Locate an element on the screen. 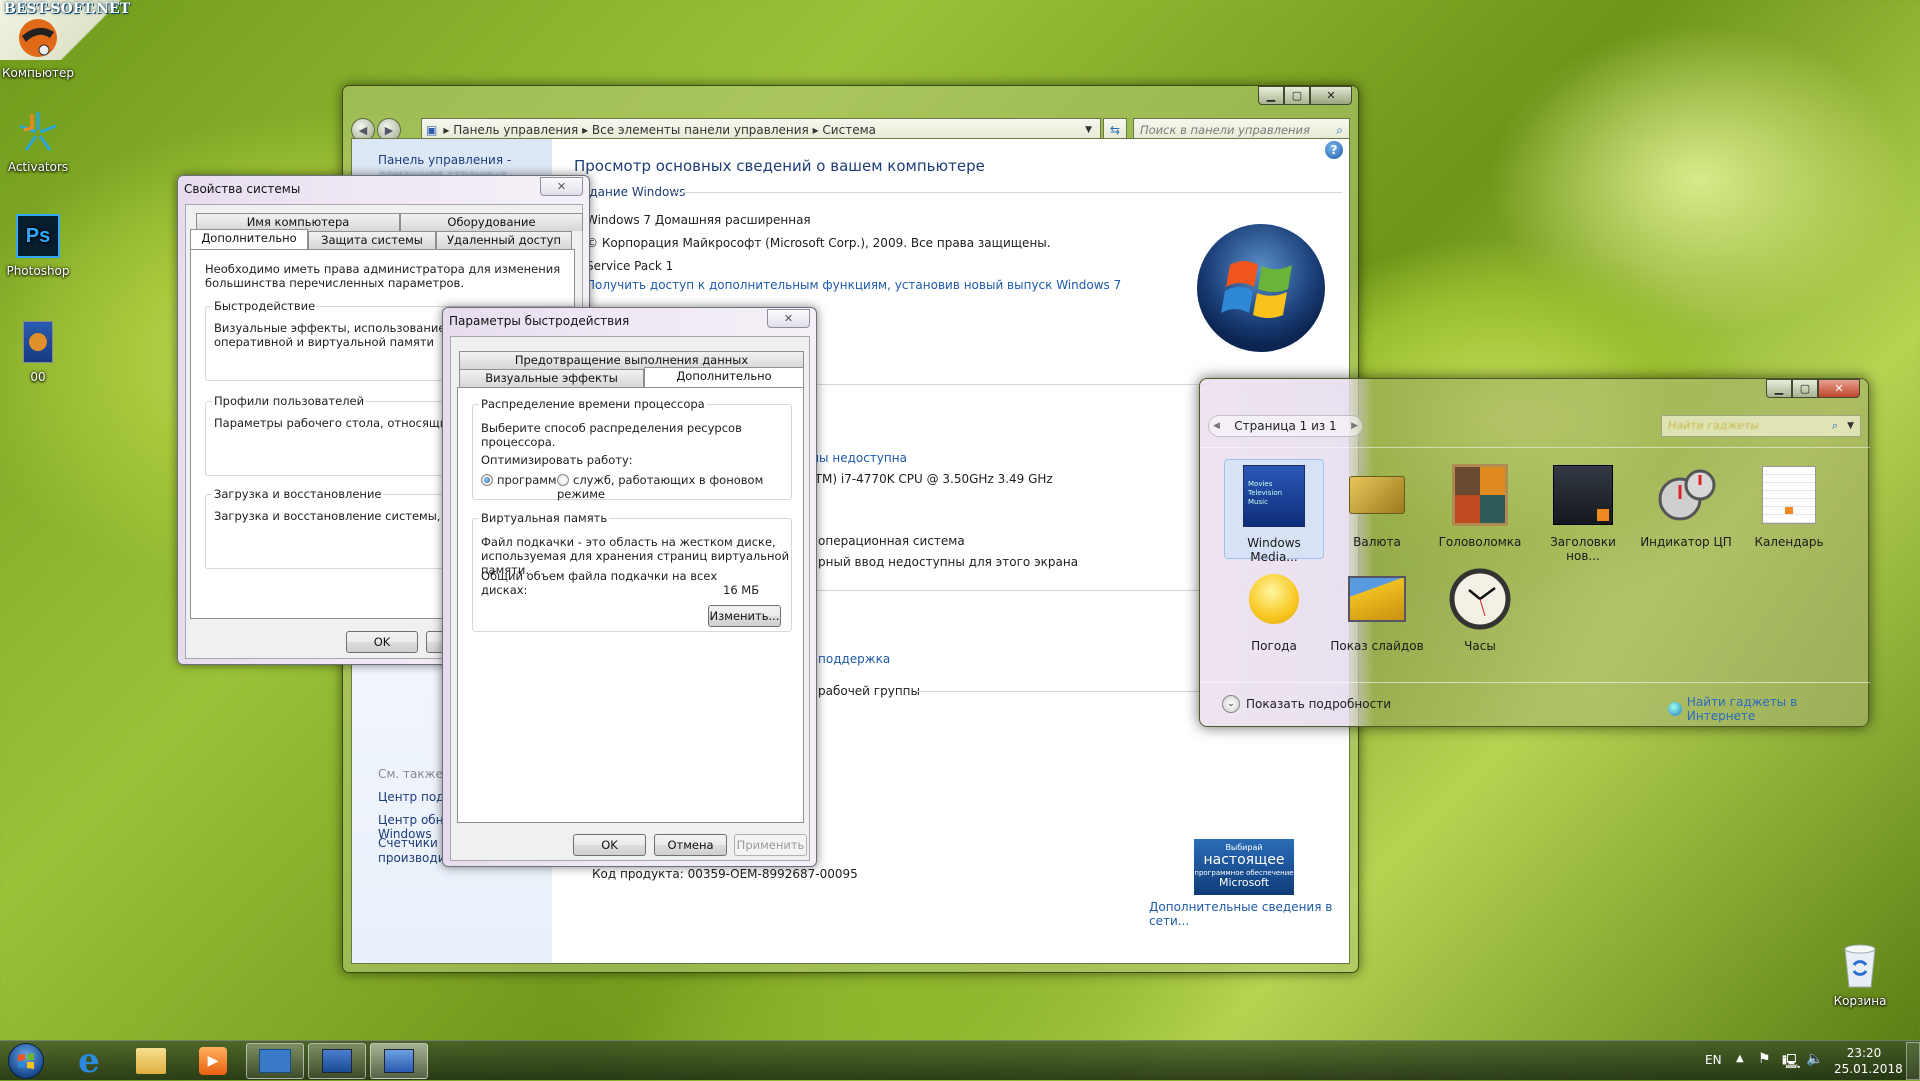 The width and height of the screenshot is (1920, 1081). get-gadgets-online-link: Найти гаджеты в Интернете is located at coordinates (1768, 709).